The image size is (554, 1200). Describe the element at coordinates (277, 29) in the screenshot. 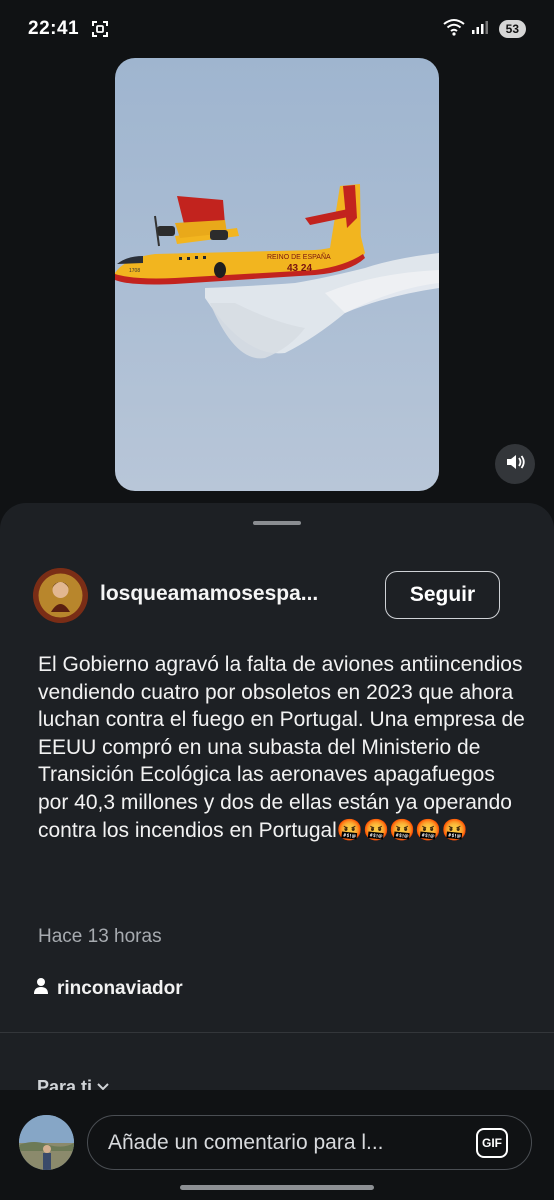

I see `status-bar: 22:41 53` at that location.